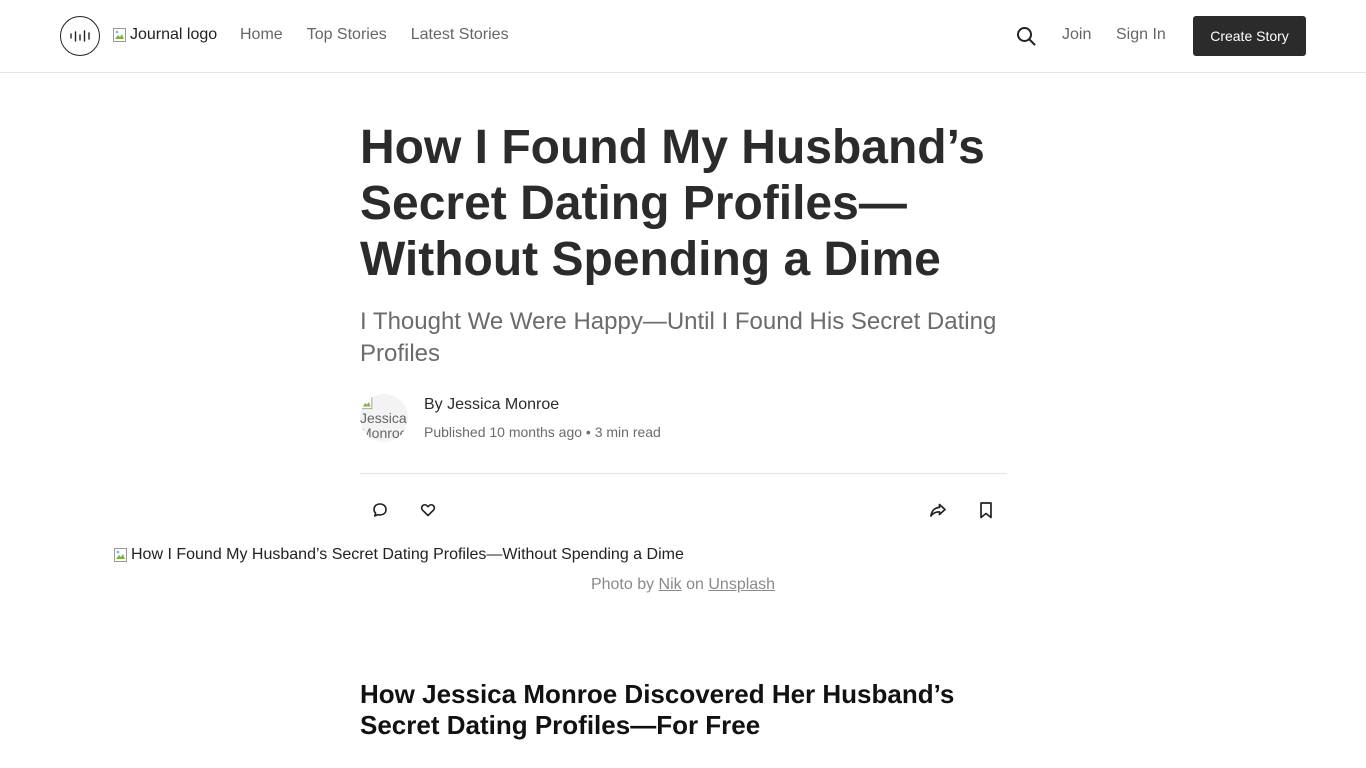  Describe the element at coordinates (80, 36) in the screenshot. I see `waveform-logo-icon` at that location.